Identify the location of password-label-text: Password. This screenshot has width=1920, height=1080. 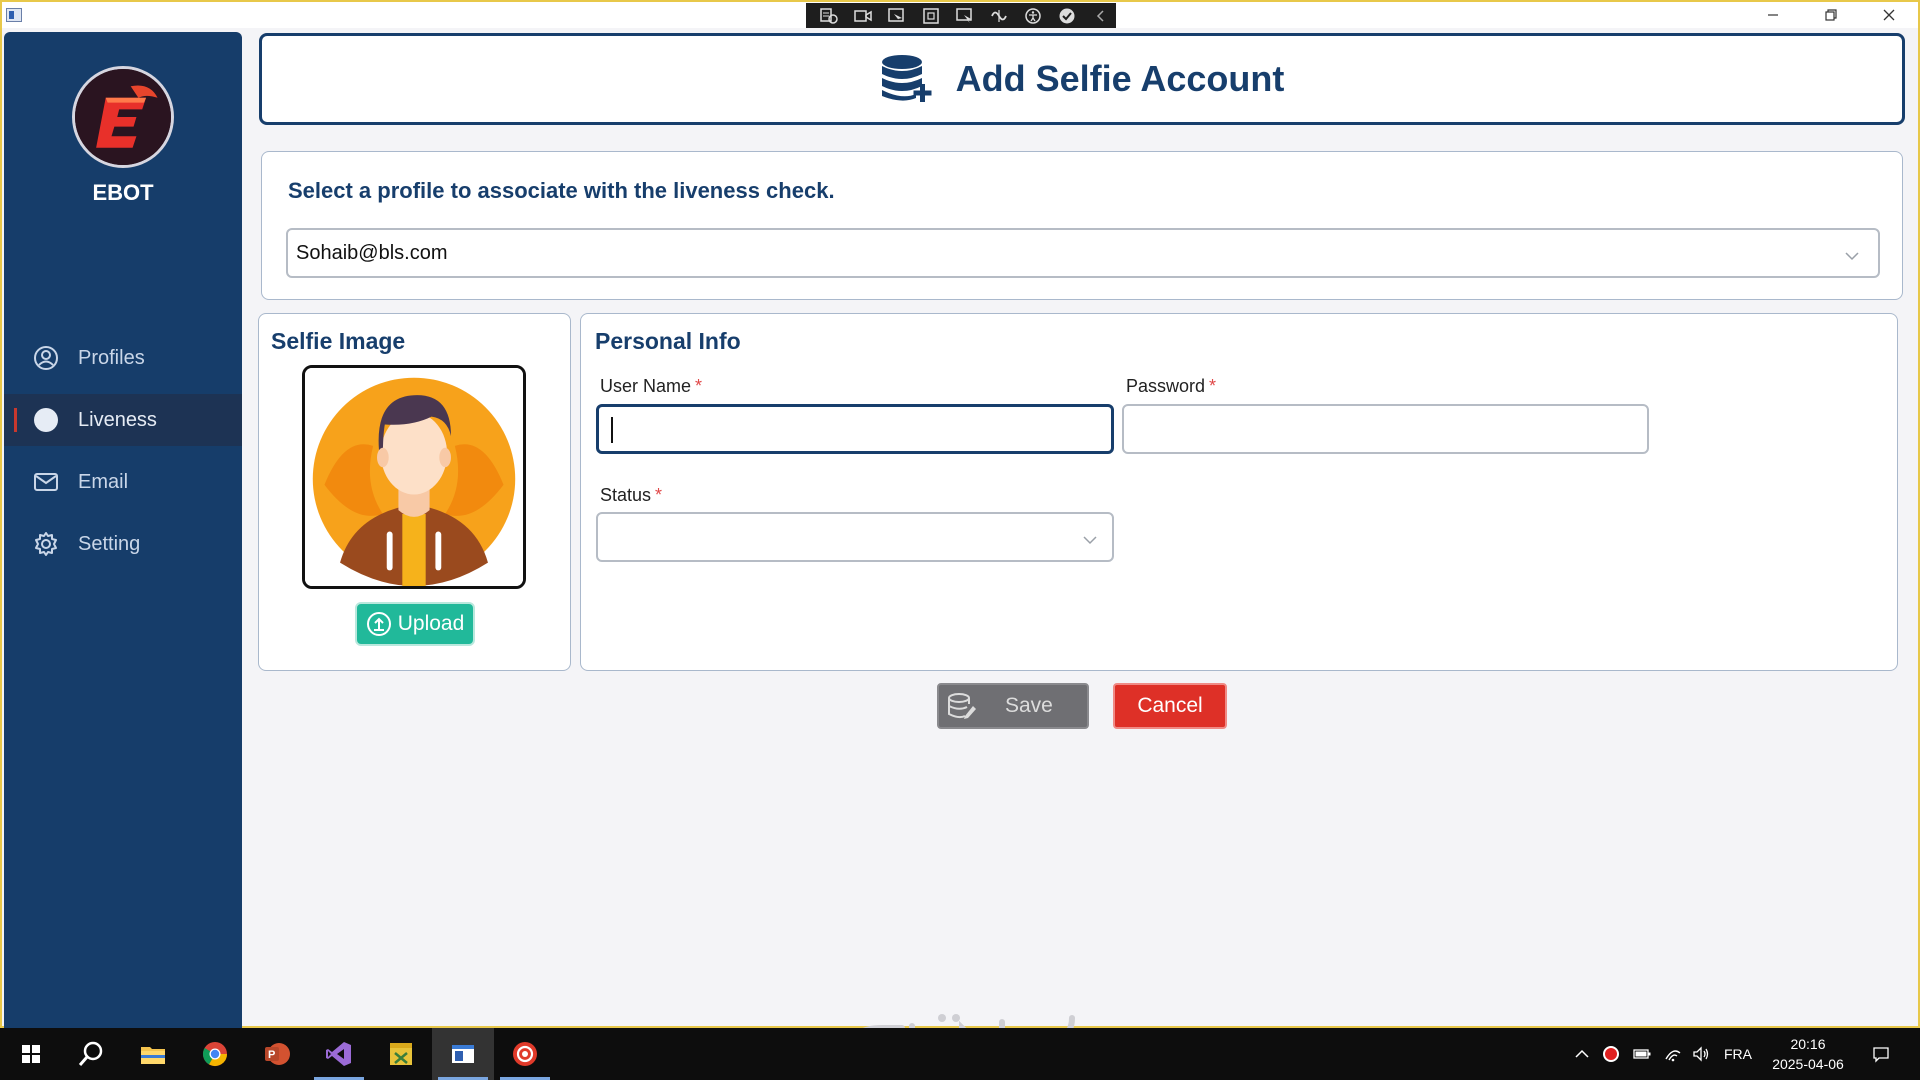
(1166, 386).